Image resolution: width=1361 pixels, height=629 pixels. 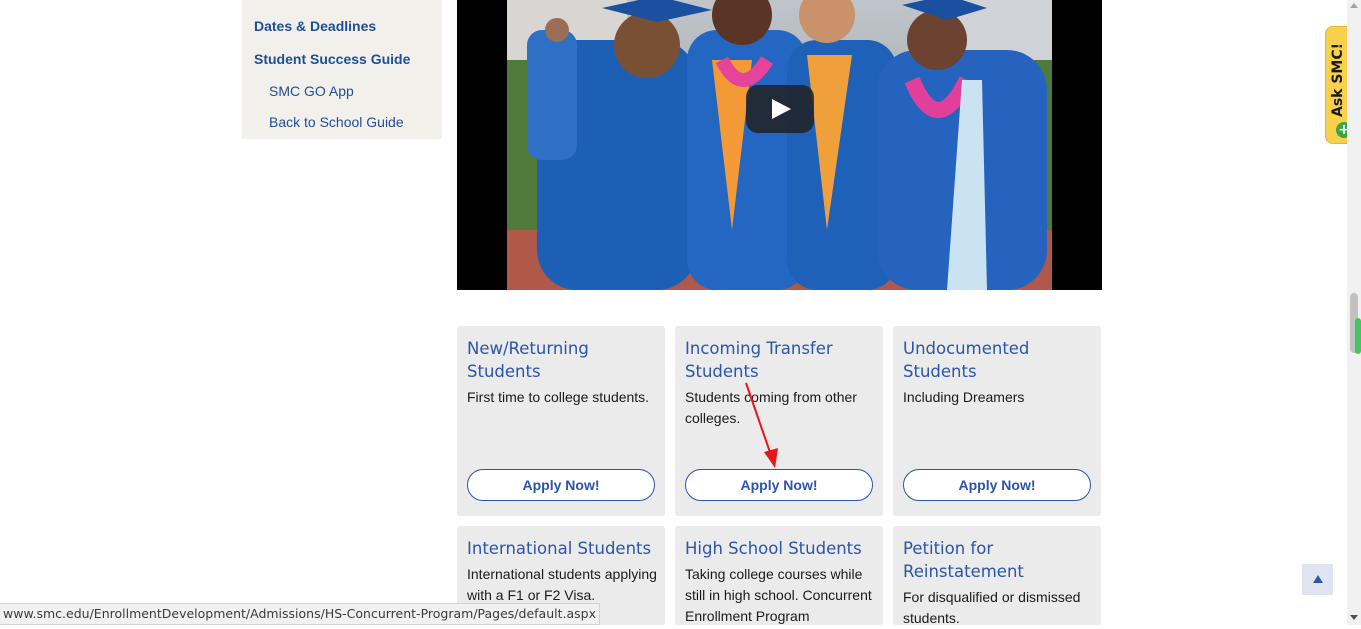 What do you see at coordinates (562, 360) in the screenshot?
I see `card-title: New/Returning Students` at bounding box center [562, 360].